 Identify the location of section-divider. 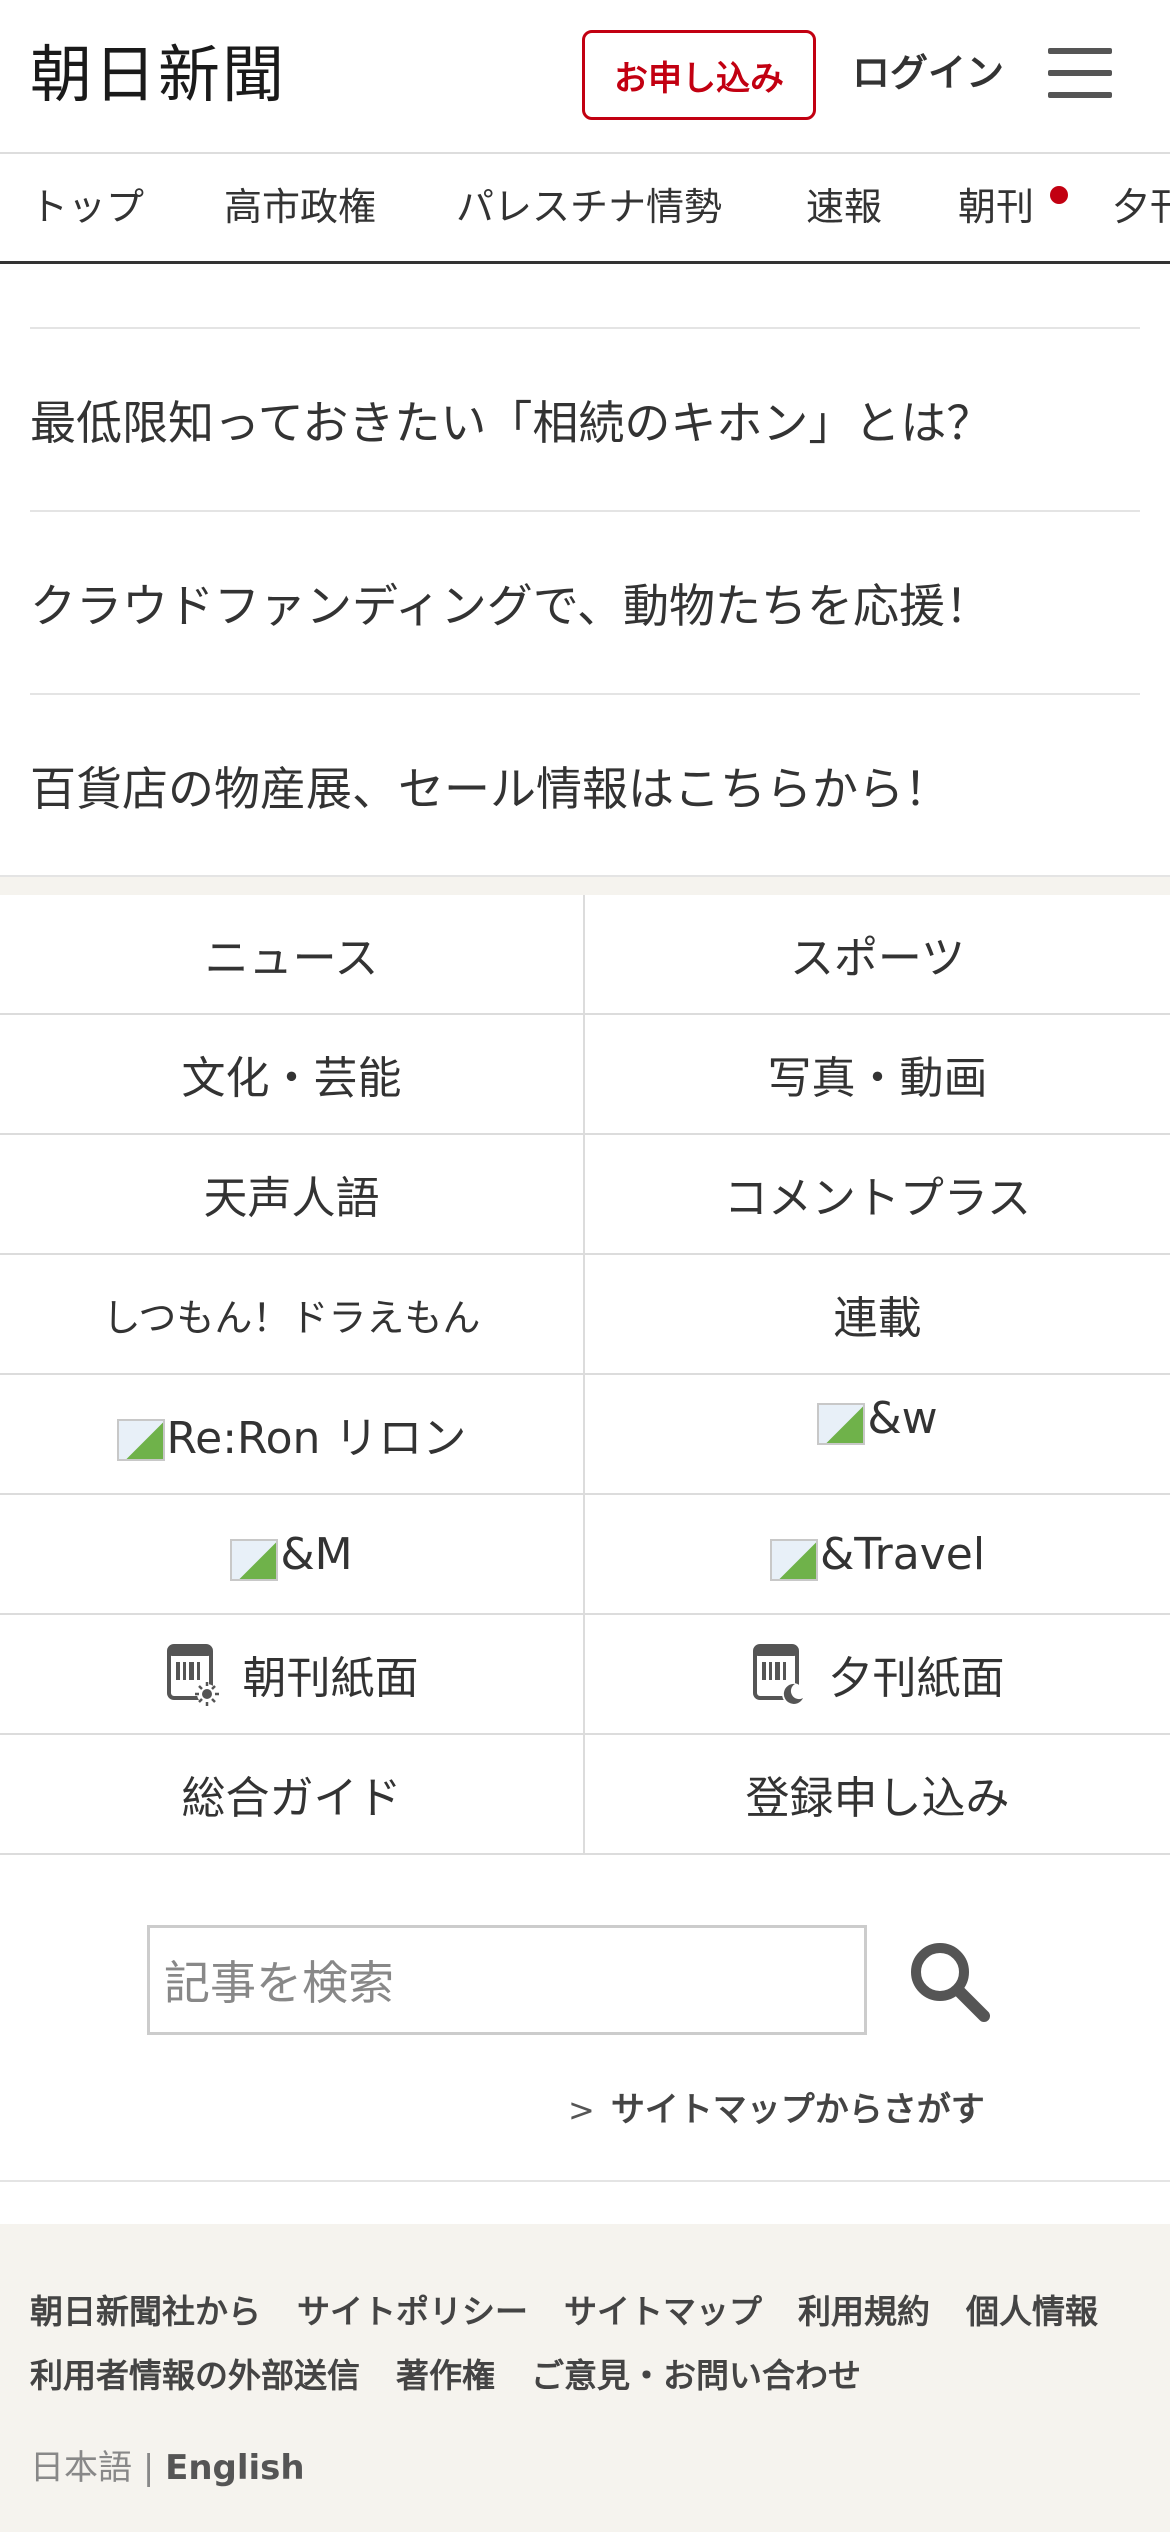
(585, 885).